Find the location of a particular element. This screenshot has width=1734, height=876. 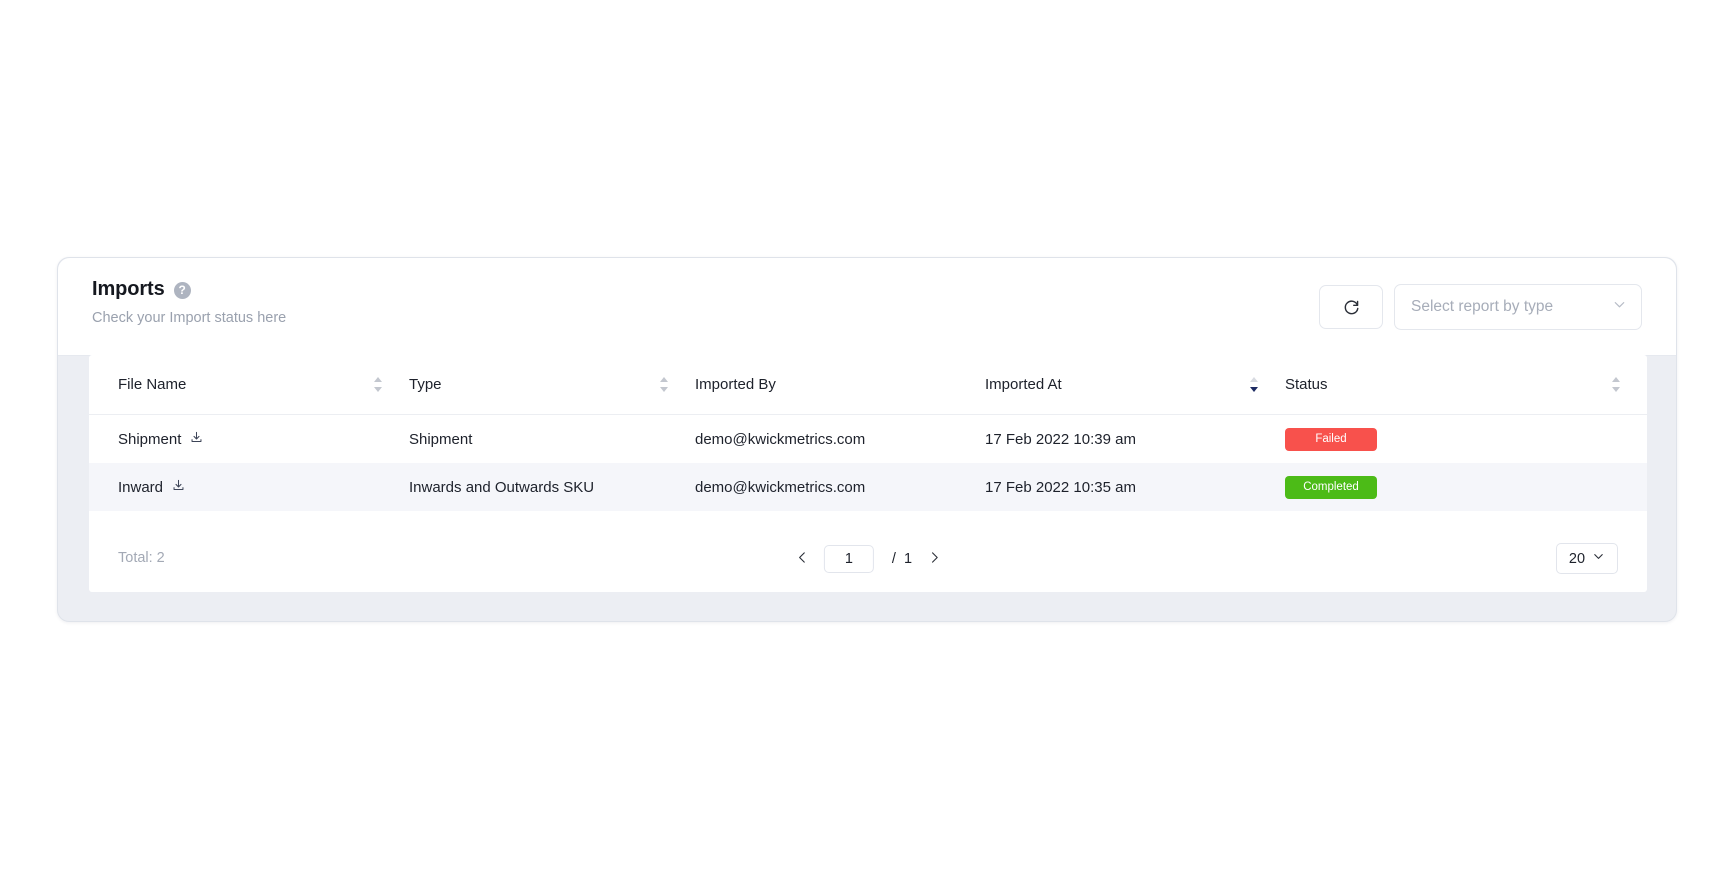

cell-type: Shipment is located at coordinates (441, 439).